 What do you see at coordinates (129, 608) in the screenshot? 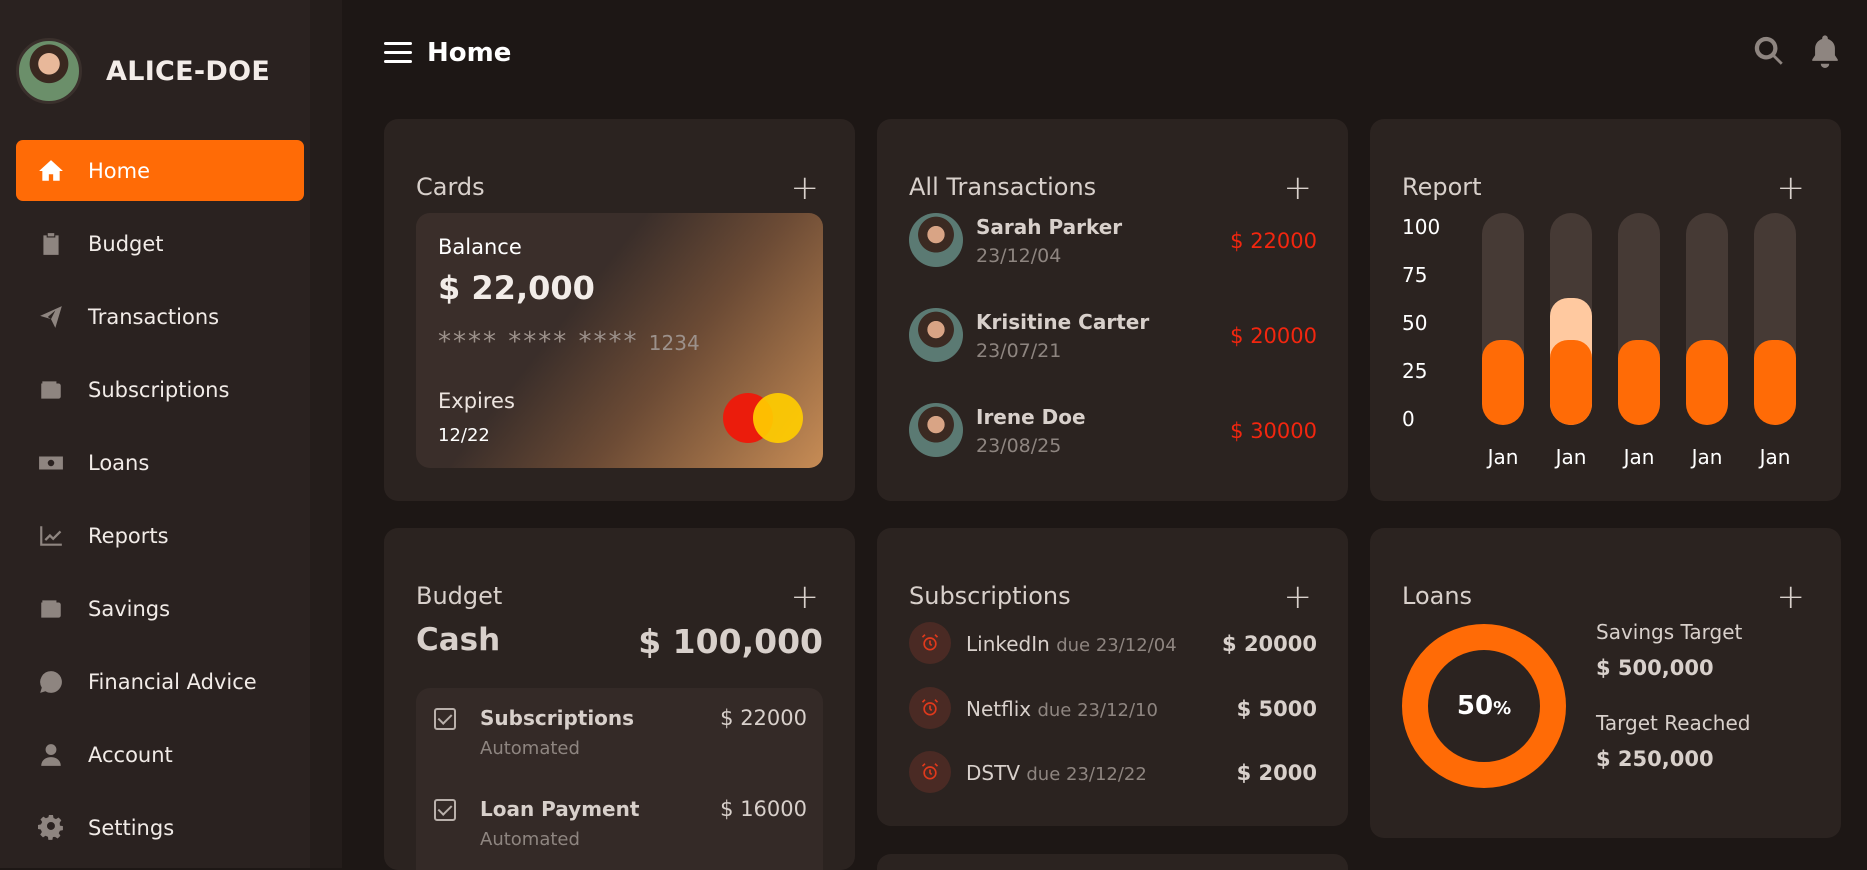
I see `sidebar-item-label: Savings` at bounding box center [129, 608].